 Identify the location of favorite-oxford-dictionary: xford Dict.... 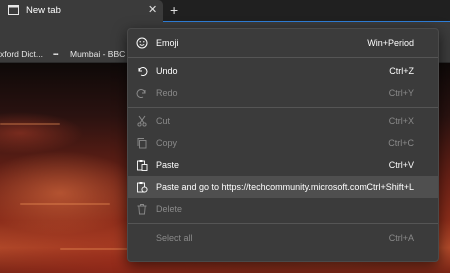
(21, 54).